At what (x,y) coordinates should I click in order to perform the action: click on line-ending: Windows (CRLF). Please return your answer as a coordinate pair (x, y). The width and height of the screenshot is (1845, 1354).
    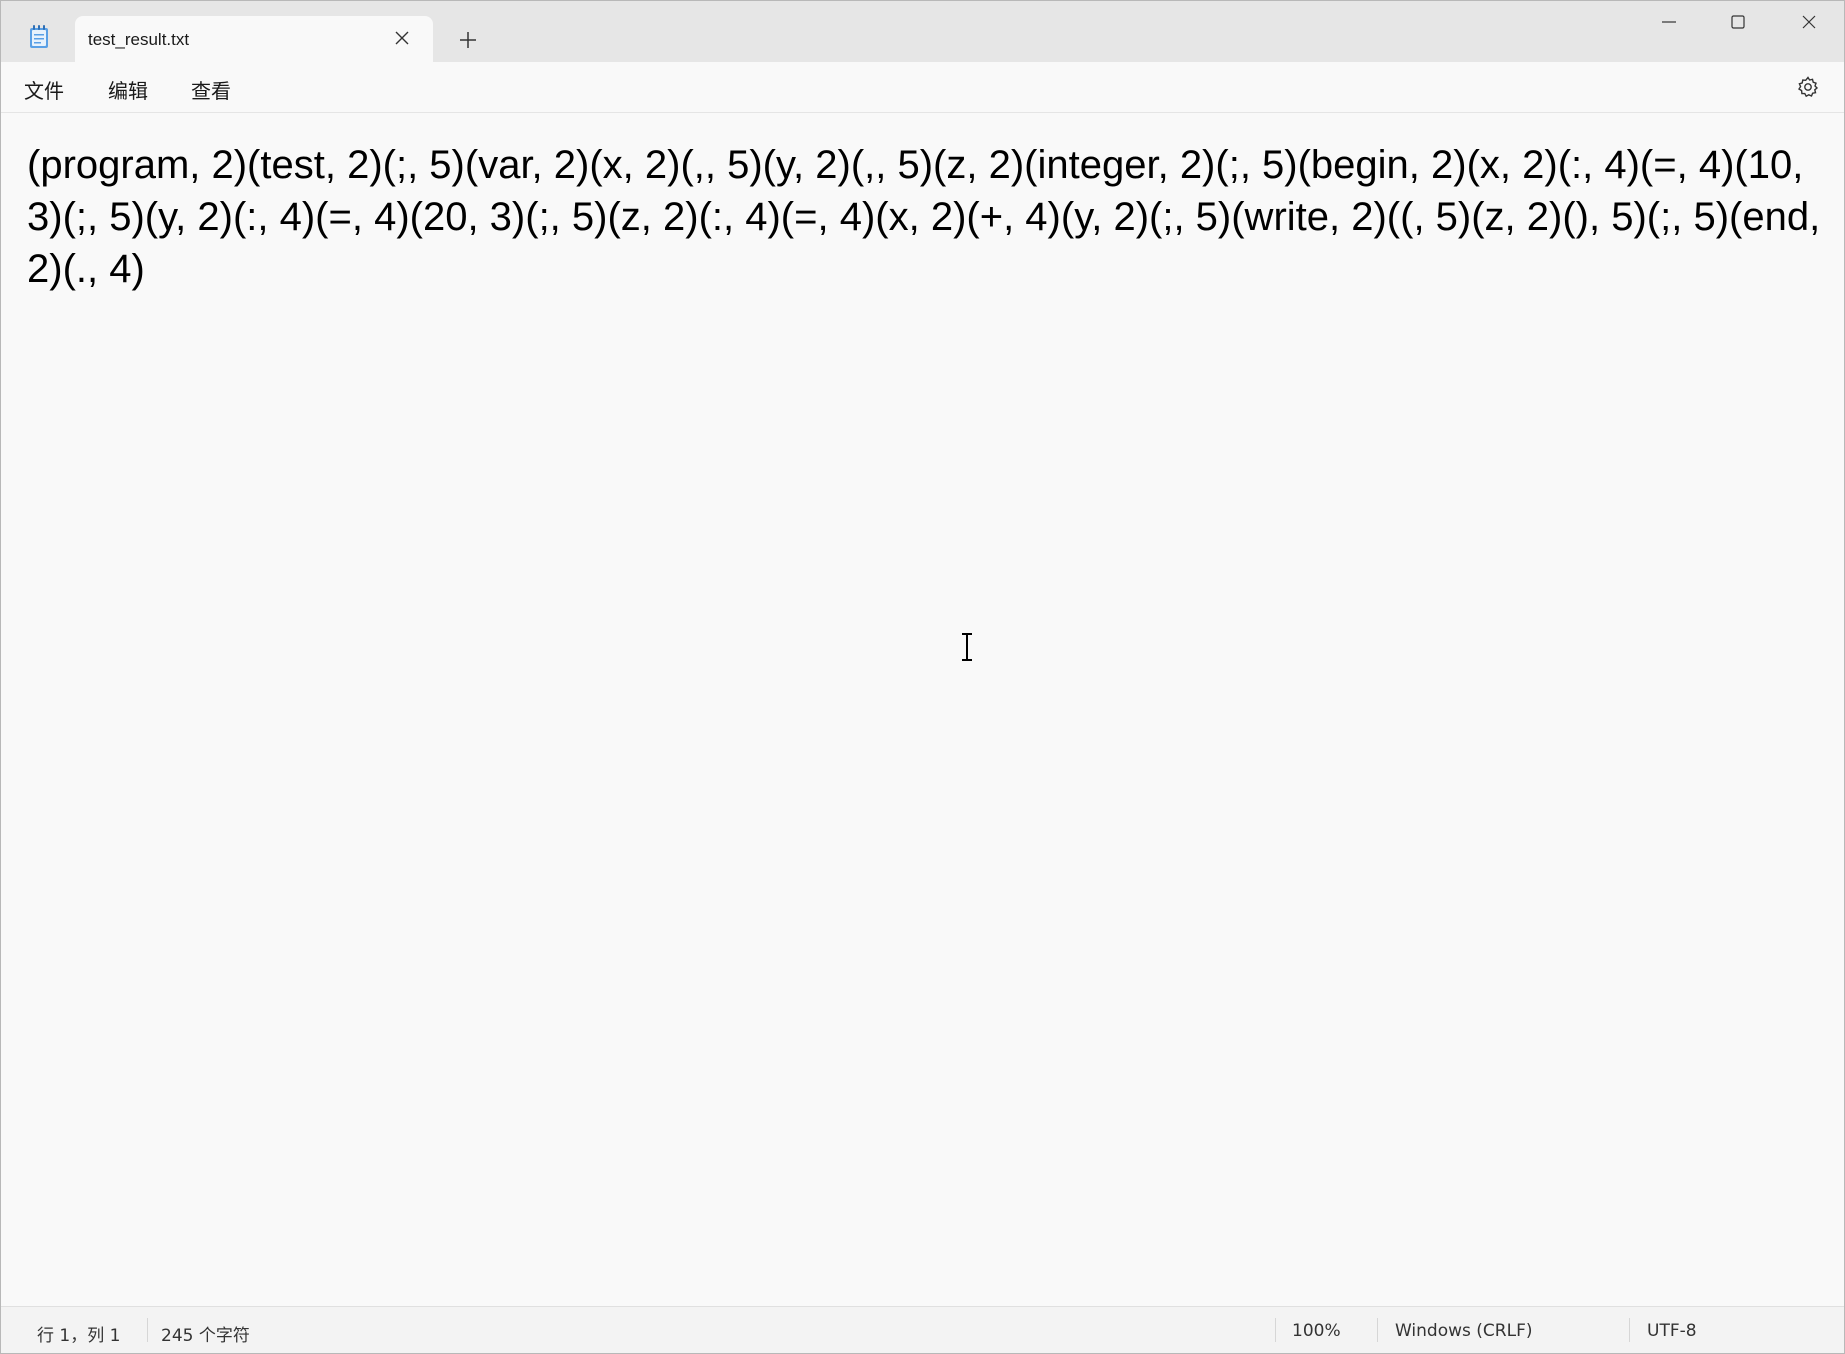
    Looking at the image, I should click on (1464, 1331).